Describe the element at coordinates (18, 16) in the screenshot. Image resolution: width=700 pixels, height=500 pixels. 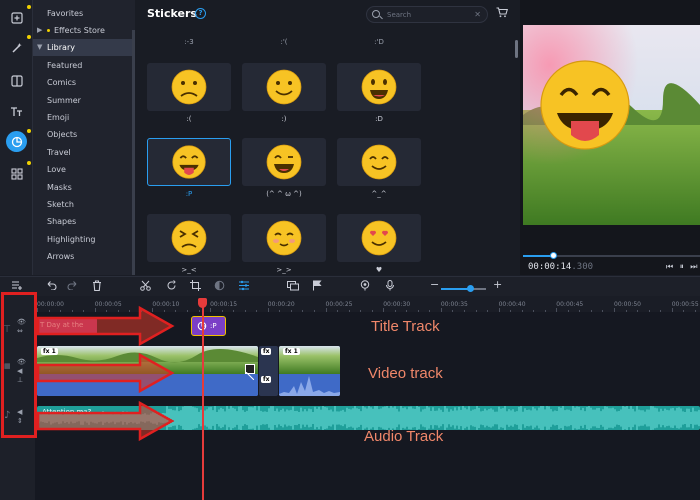
I see `import-icon` at that location.